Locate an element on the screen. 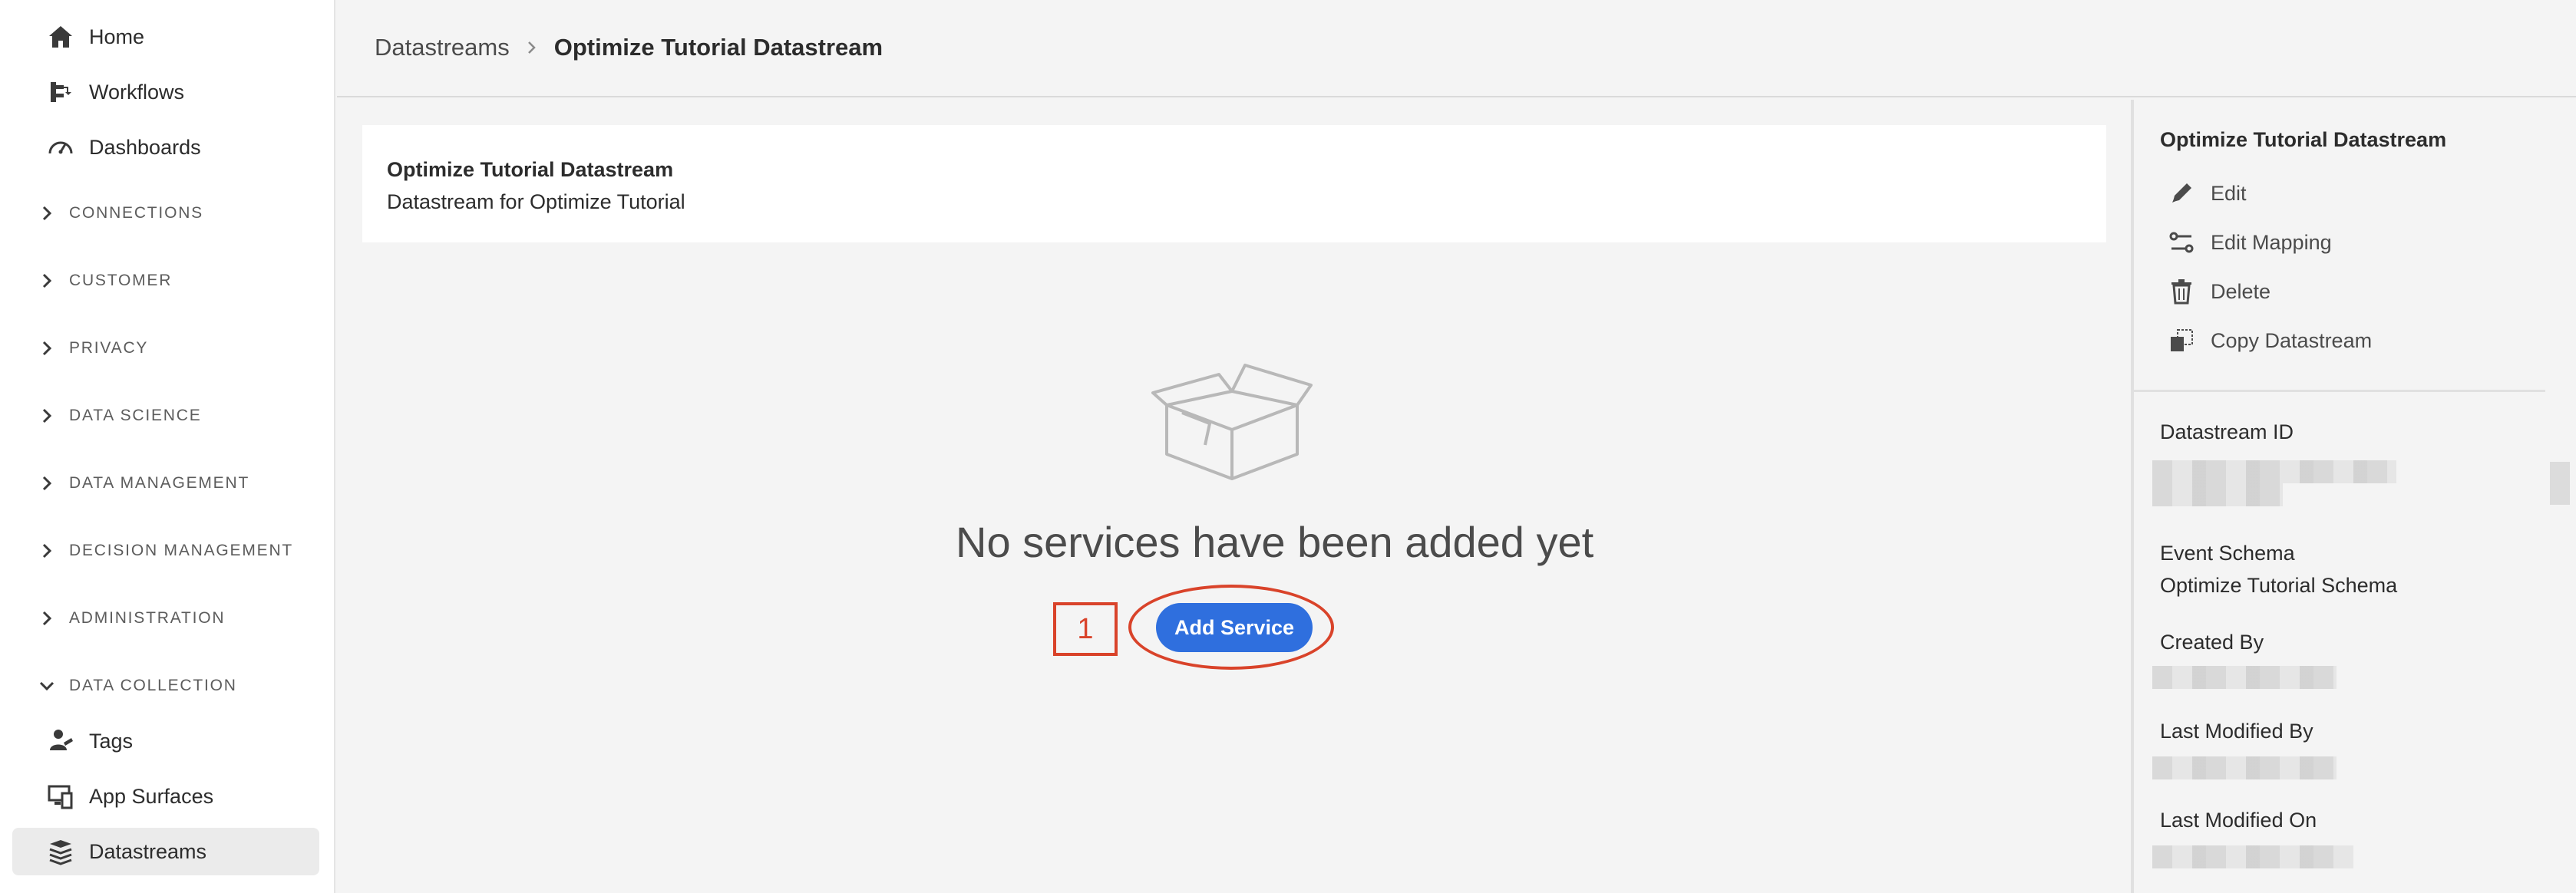 The height and width of the screenshot is (893, 2576). section-label: CONNECTIONS is located at coordinates (136, 213).